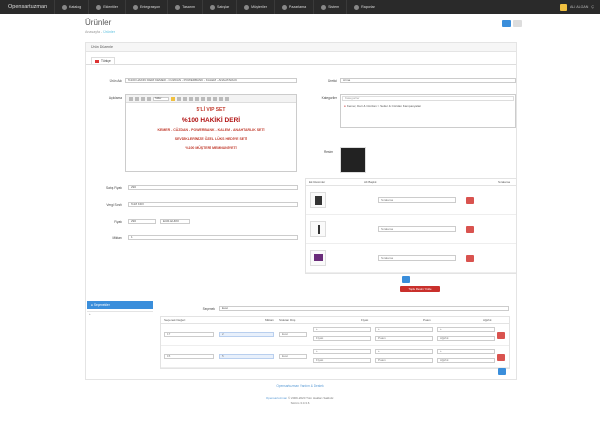 The height and width of the screenshot is (434, 600). What do you see at coordinates (131, 98) in the screenshot?
I see `bold-icon` at bounding box center [131, 98].